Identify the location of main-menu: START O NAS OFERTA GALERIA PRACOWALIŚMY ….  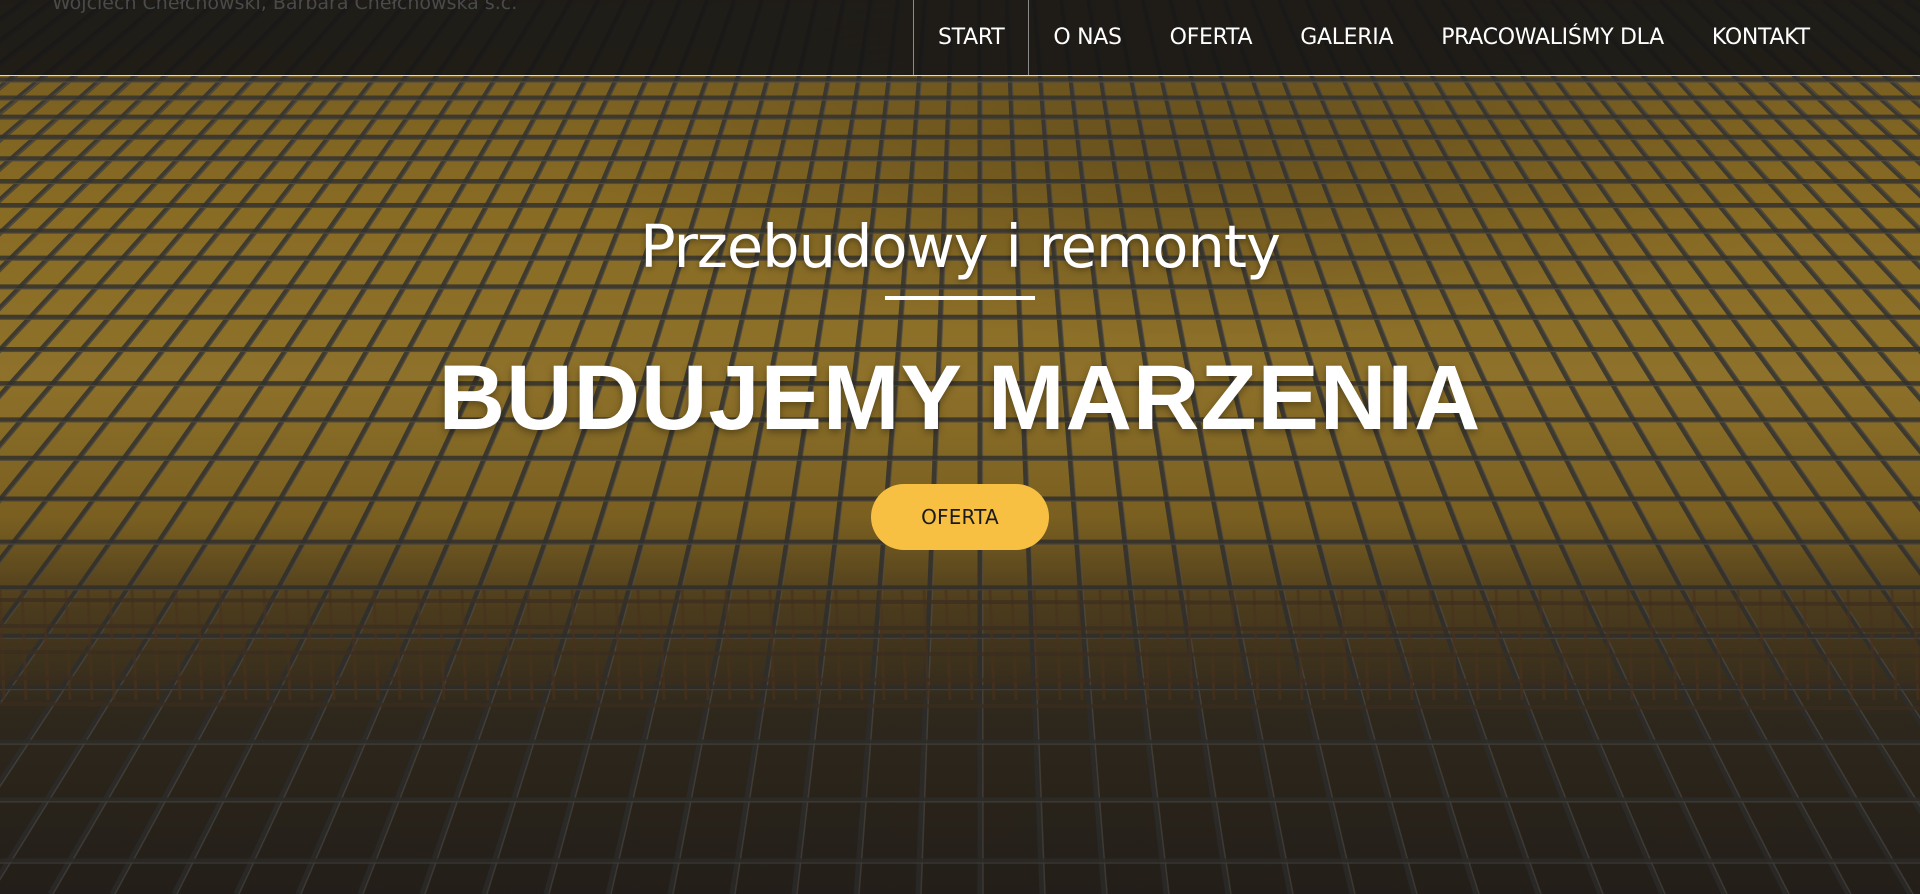
(1373, 37).